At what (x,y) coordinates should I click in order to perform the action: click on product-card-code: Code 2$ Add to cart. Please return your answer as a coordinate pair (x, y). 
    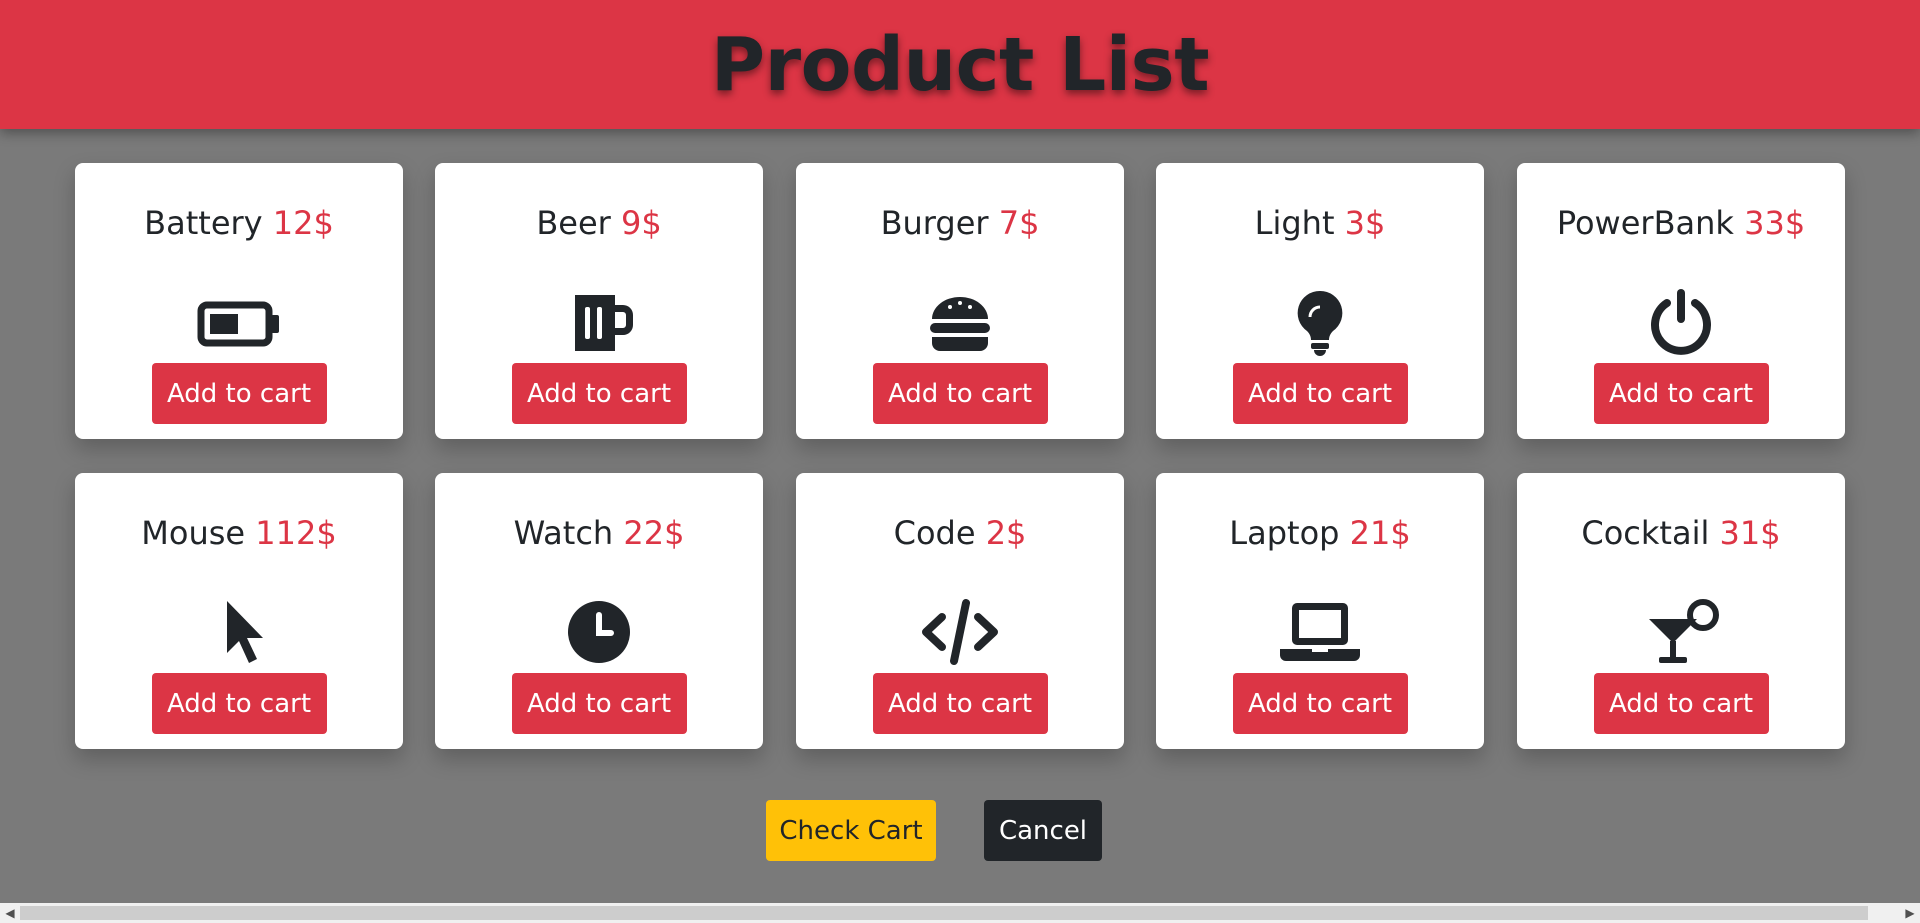
    Looking at the image, I should click on (960, 611).